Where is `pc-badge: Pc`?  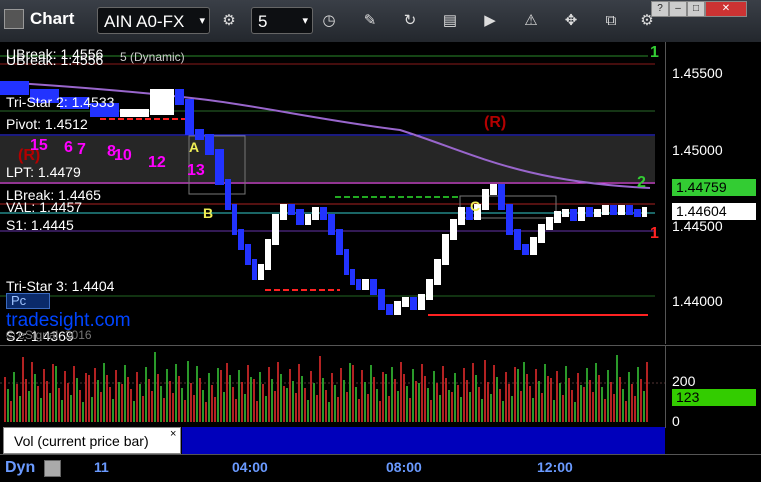
pc-badge: Pc is located at coordinates (28, 301).